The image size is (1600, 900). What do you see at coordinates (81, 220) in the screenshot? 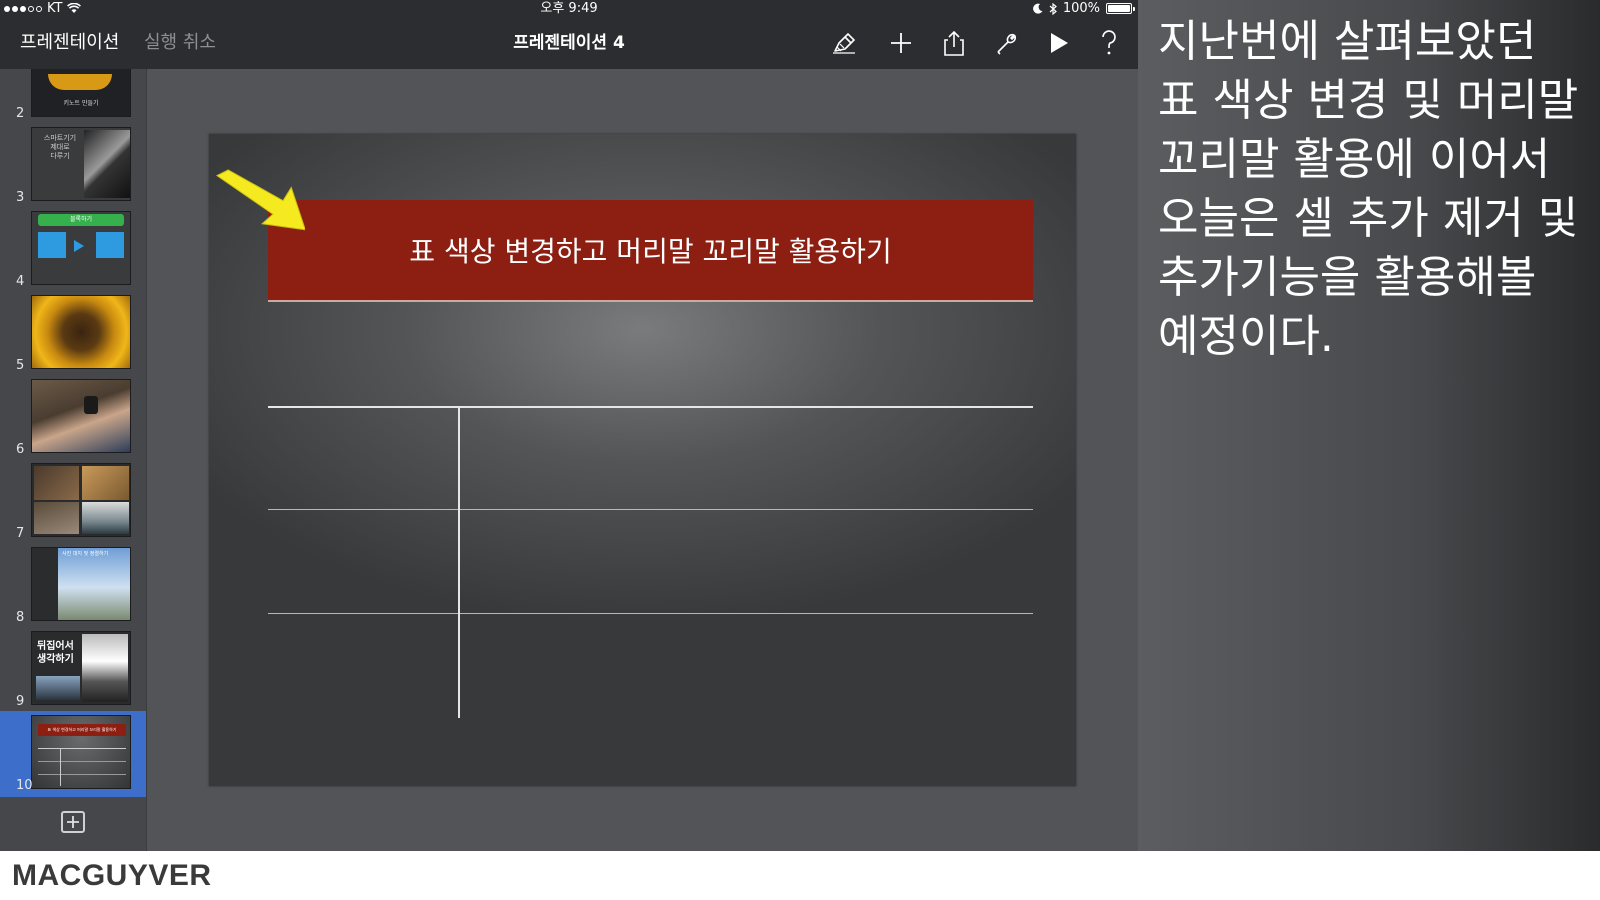
I see `thumbnail-text: 블록하기` at bounding box center [81, 220].